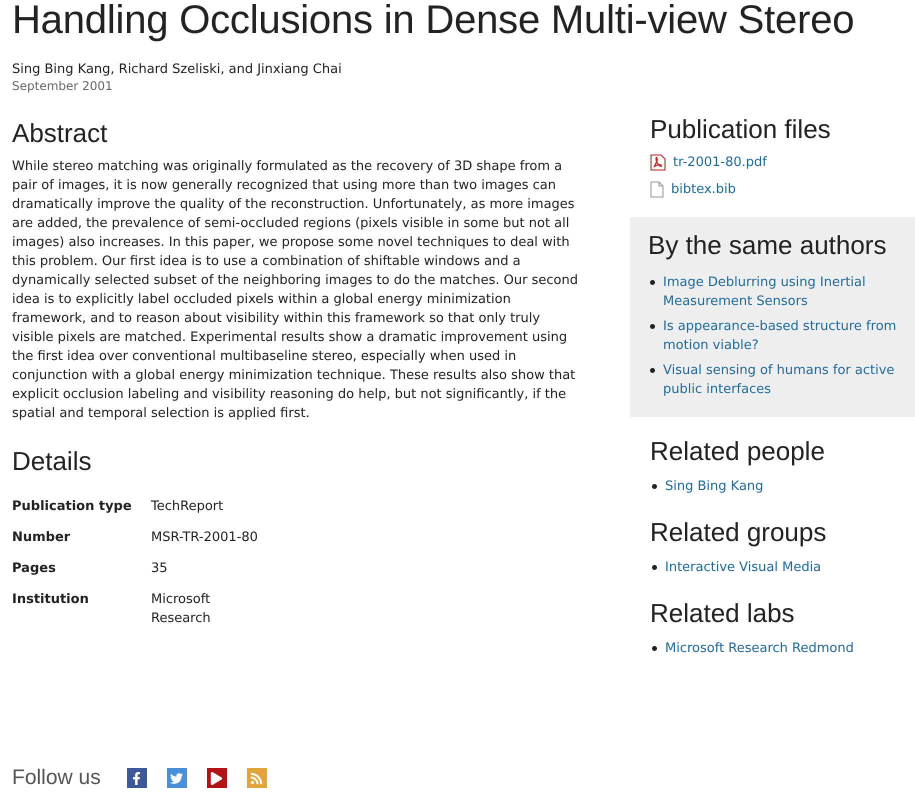  What do you see at coordinates (781, 292) in the screenshot?
I see `link: Image Deblurring using Inertial Measurement Sensors` at bounding box center [781, 292].